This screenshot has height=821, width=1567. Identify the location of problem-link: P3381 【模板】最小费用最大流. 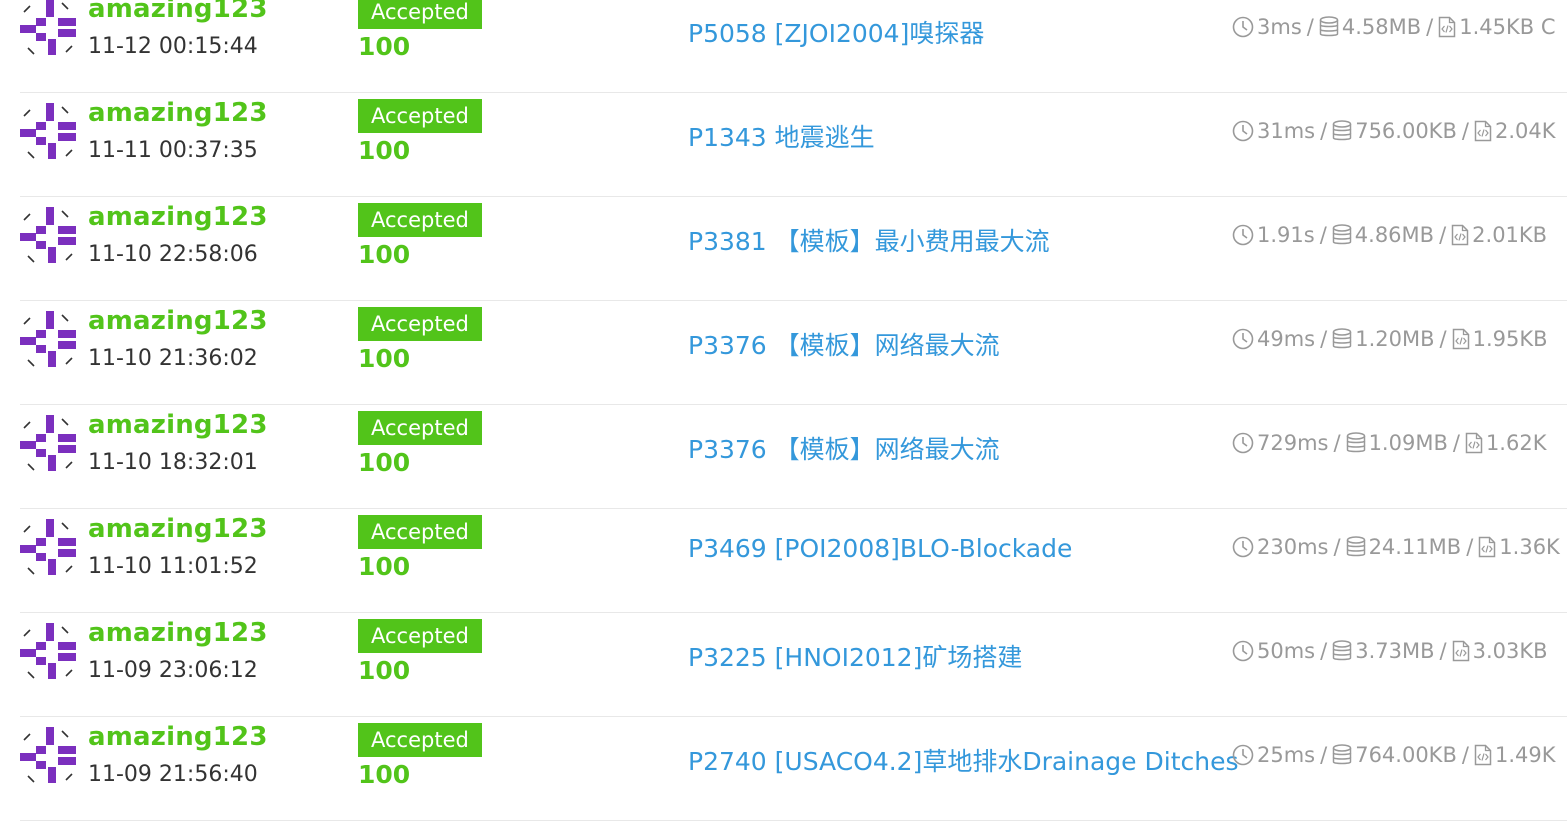
(869, 240).